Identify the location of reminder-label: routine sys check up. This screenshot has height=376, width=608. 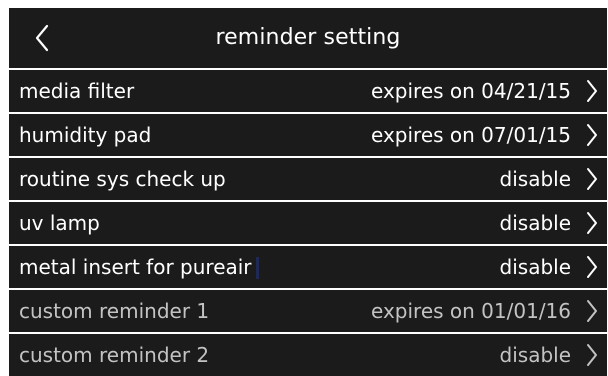
(122, 179).